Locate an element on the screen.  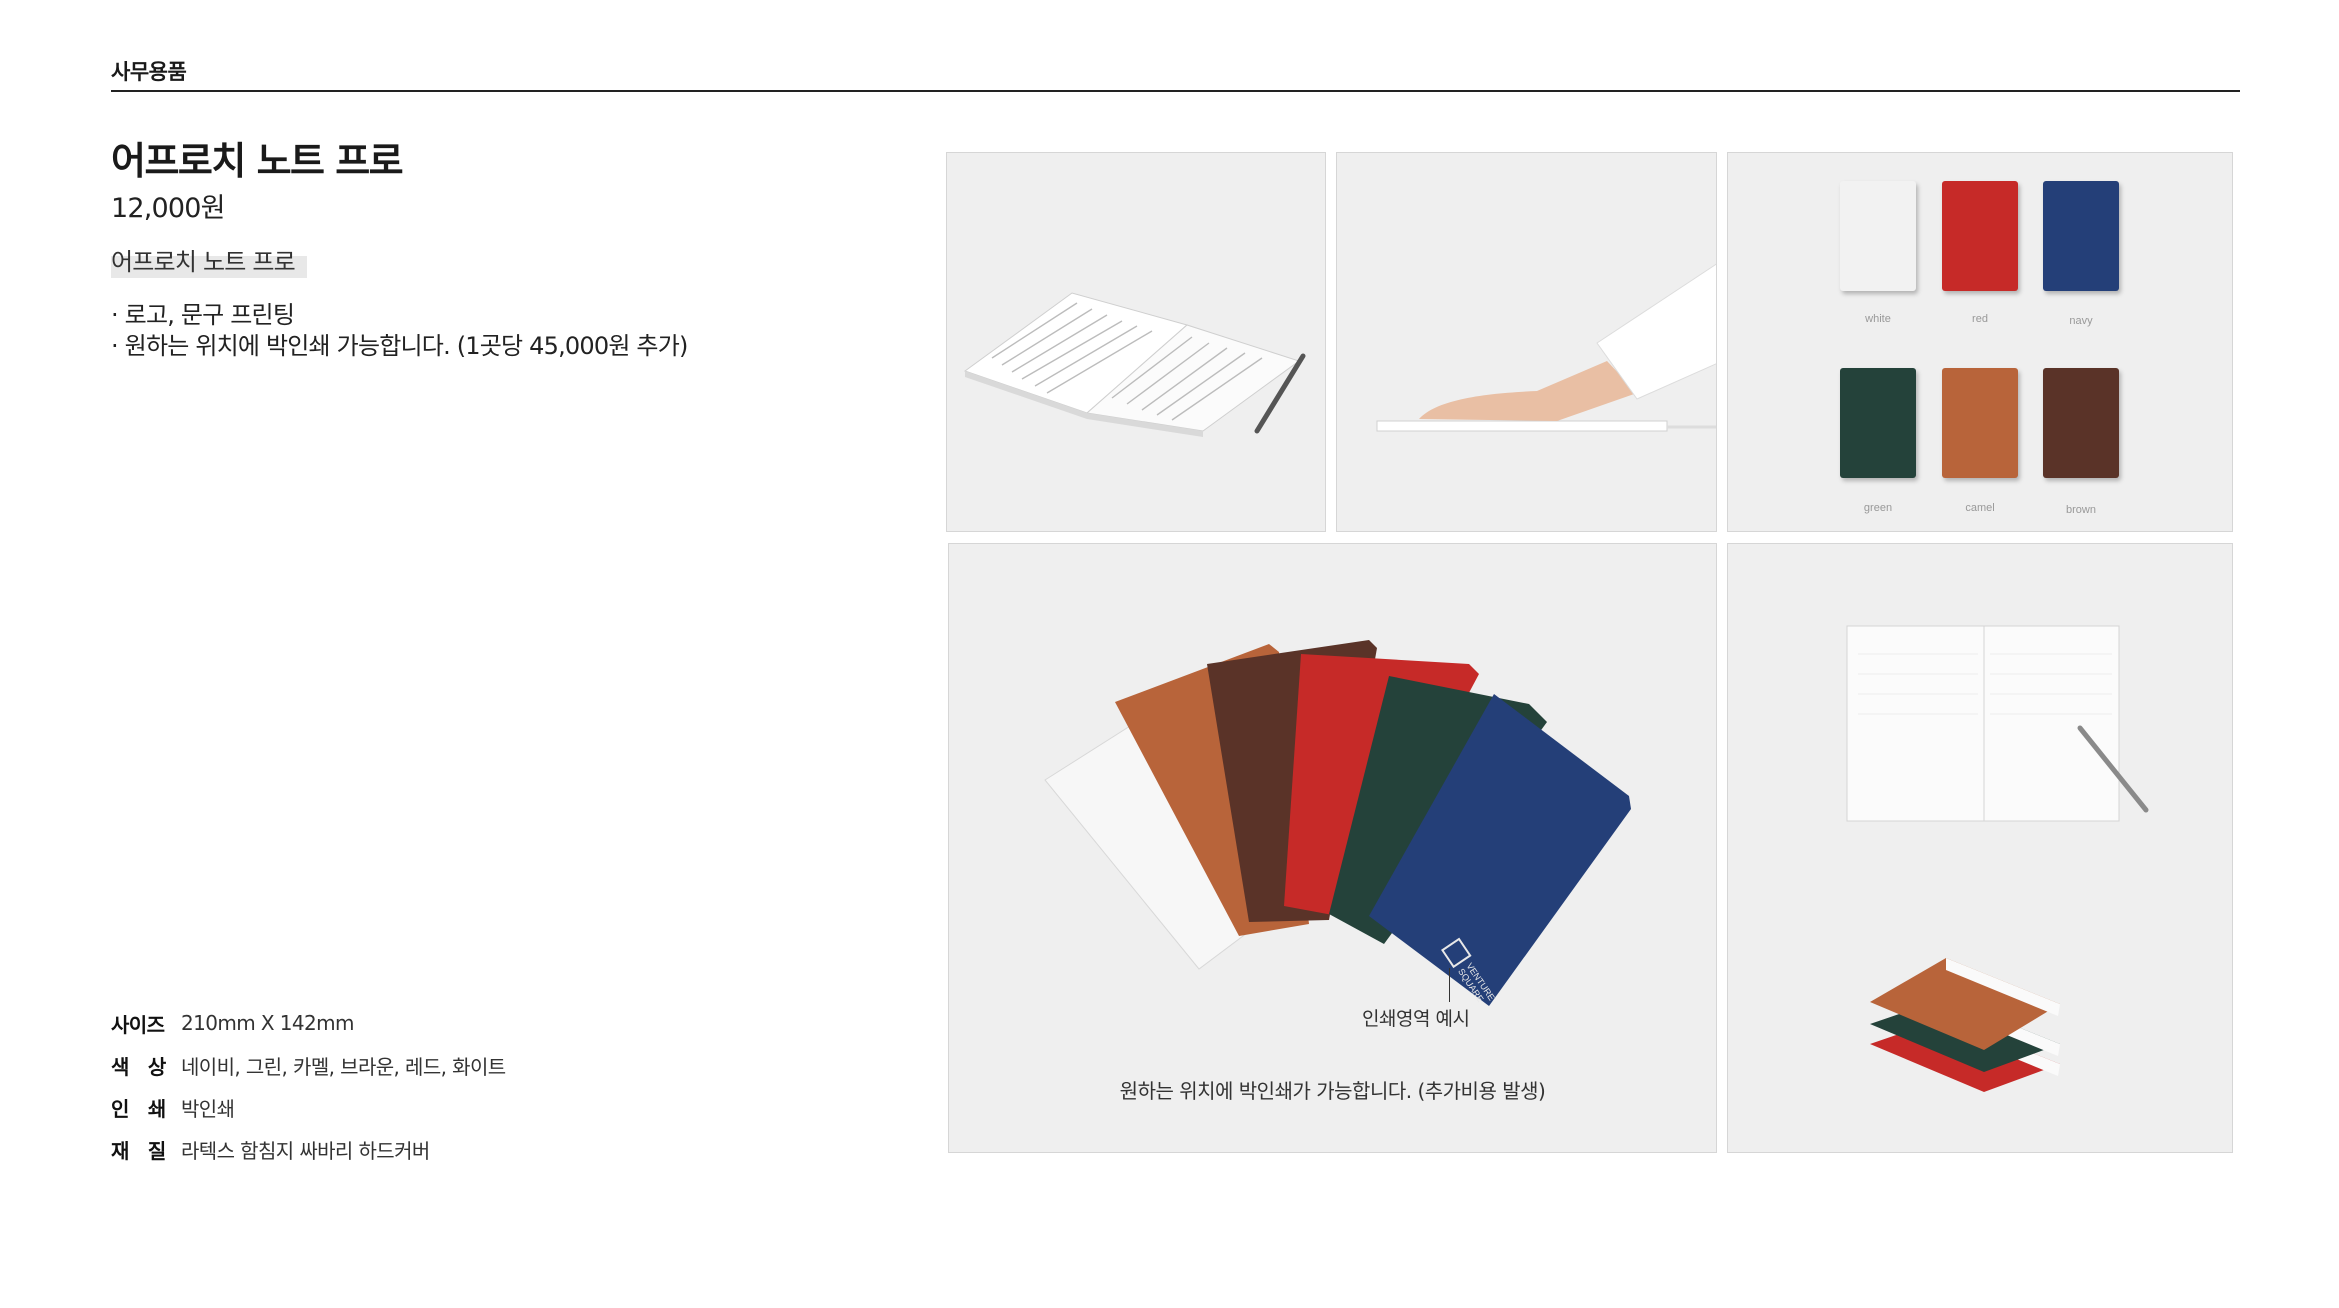
header-divider is located at coordinates (1175, 91).